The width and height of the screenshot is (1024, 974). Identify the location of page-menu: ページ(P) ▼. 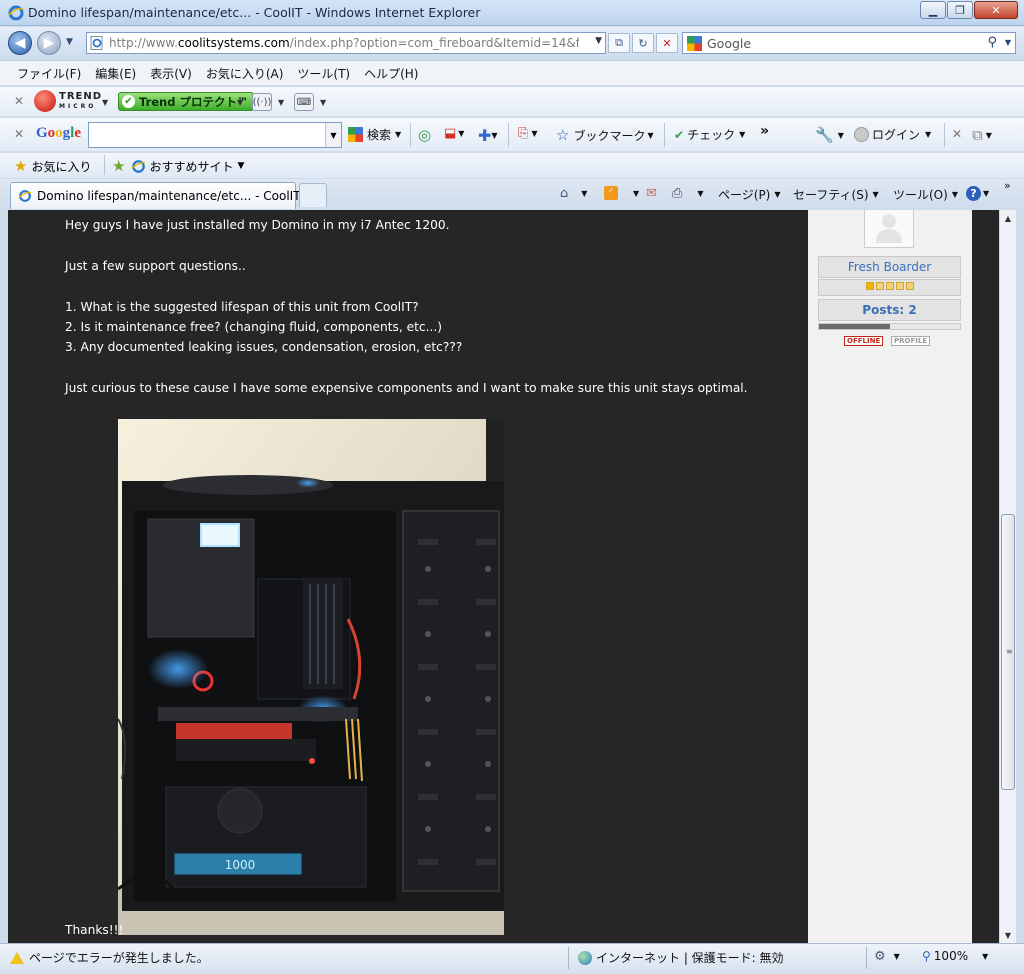
(749, 194).